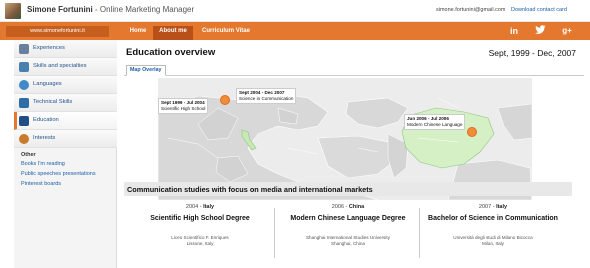 The width and height of the screenshot is (590, 268). I want to click on school-city: Shanghai, China, so click(348, 243).